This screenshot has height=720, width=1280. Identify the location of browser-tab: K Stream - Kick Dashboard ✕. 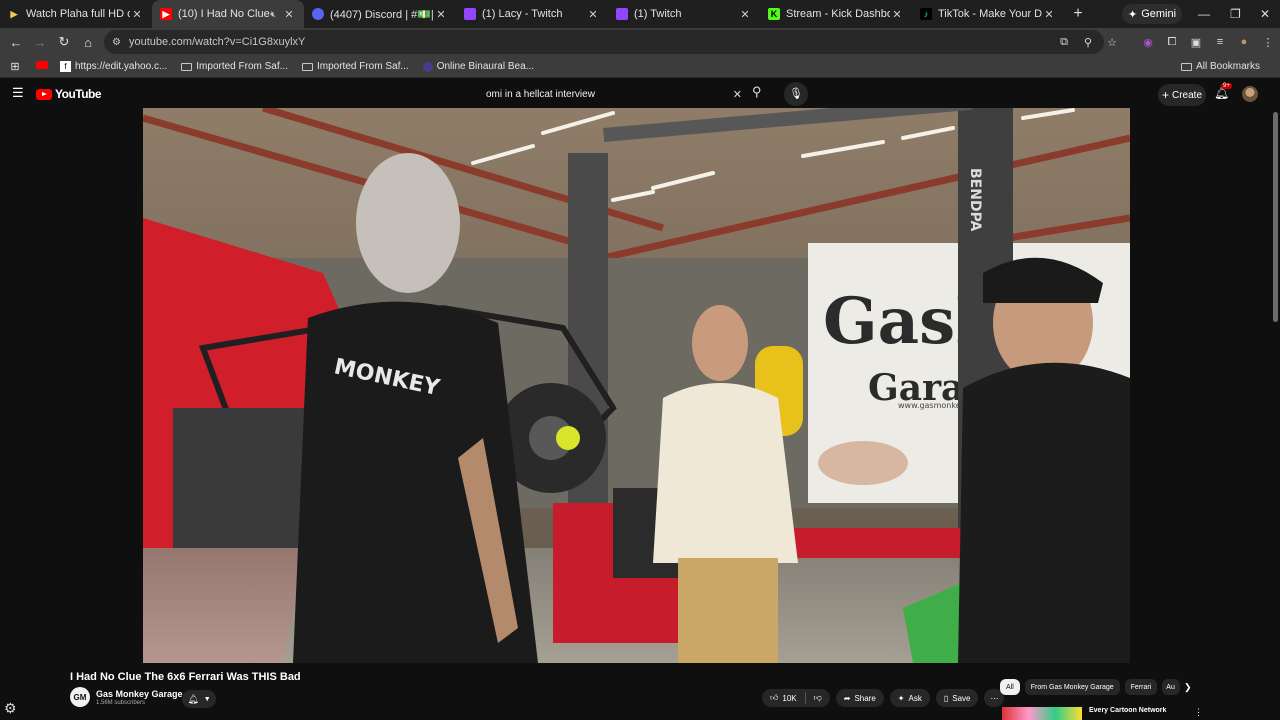
(836, 14).